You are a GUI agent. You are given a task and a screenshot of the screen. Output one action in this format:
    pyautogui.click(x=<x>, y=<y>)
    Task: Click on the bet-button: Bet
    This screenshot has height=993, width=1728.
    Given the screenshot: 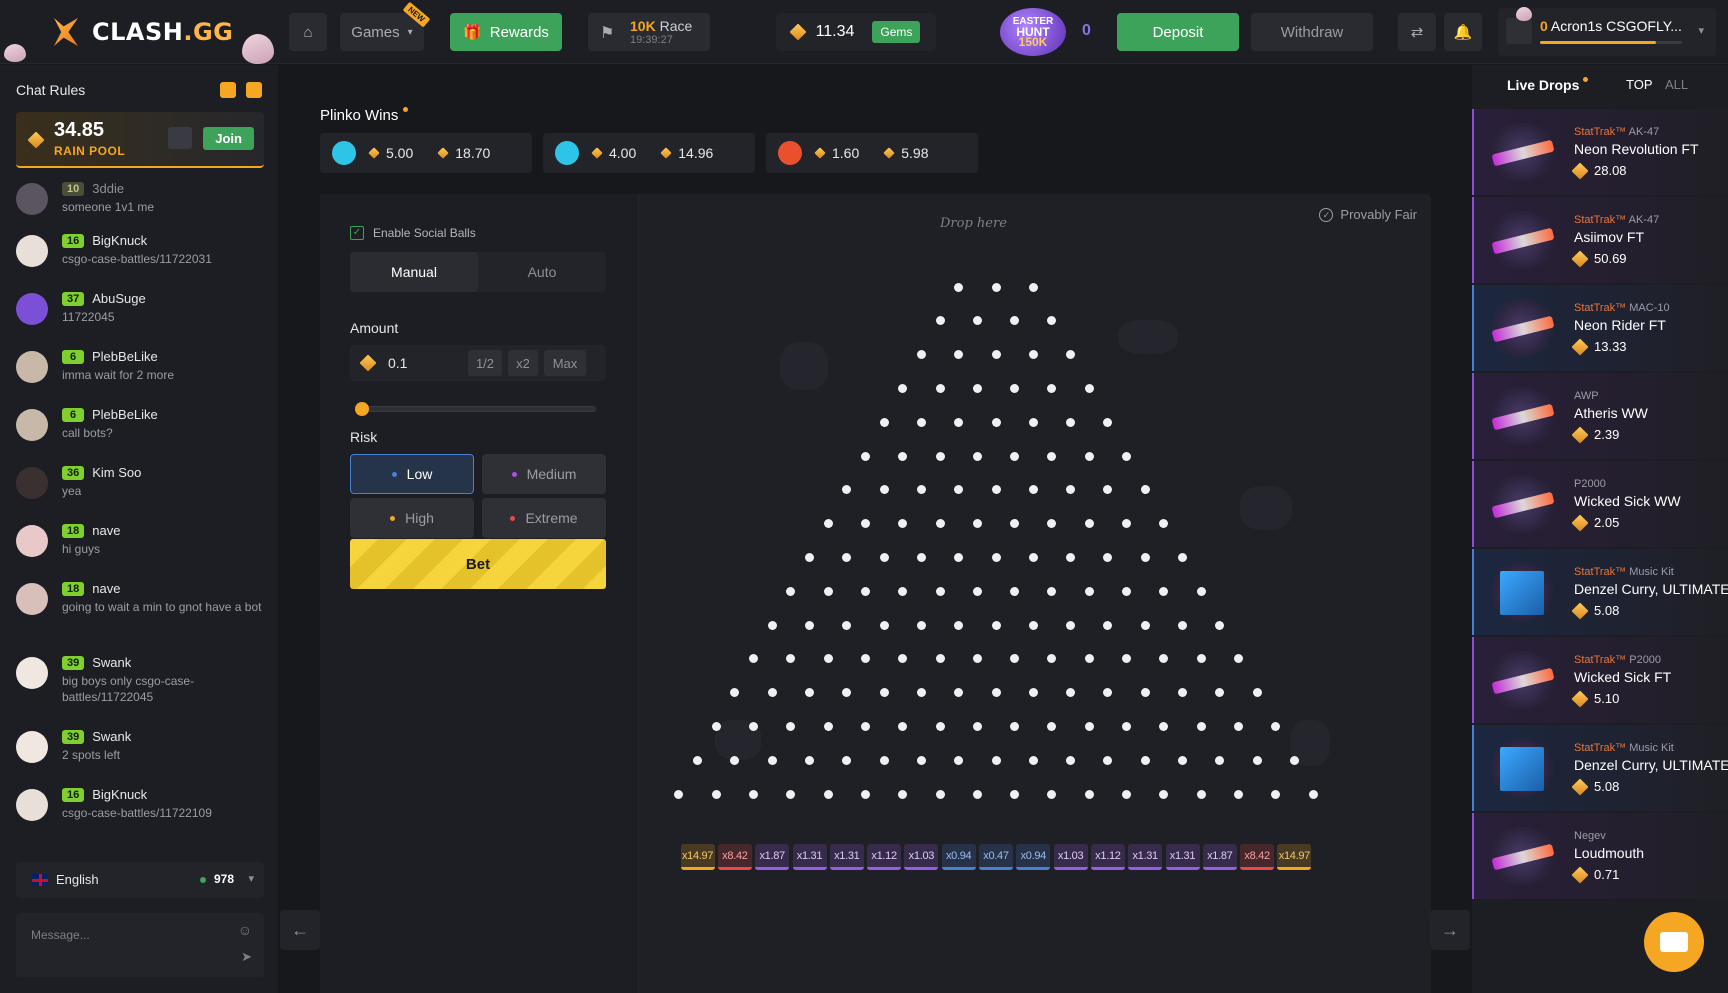 What is the action you would take?
    pyautogui.click(x=478, y=564)
    